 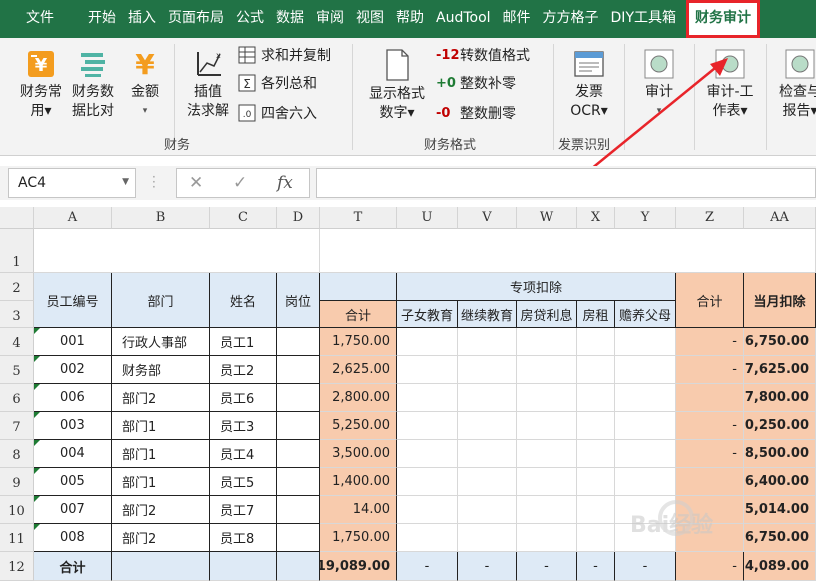 What do you see at coordinates (17, 398) in the screenshot?
I see `row-header-6: 6` at bounding box center [17, 398].